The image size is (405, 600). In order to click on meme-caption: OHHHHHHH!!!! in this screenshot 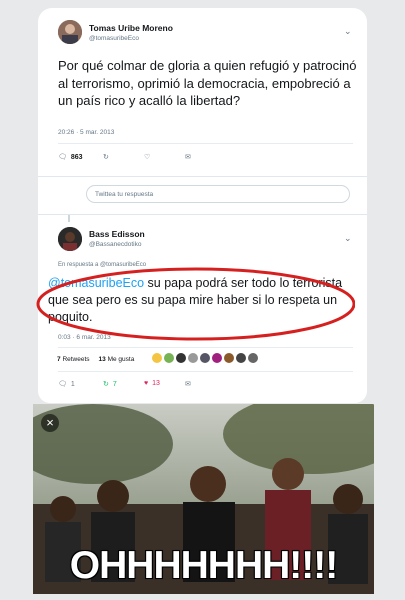, I will do `click(204, 565)`.